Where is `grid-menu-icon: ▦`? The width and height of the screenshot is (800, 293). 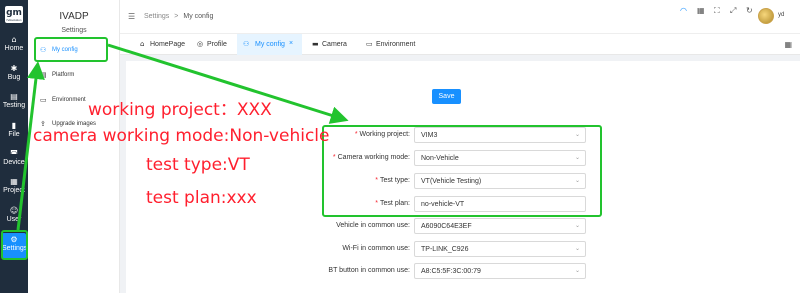 grid-menu-icon: ▦ is located at coordinates (788, 44).